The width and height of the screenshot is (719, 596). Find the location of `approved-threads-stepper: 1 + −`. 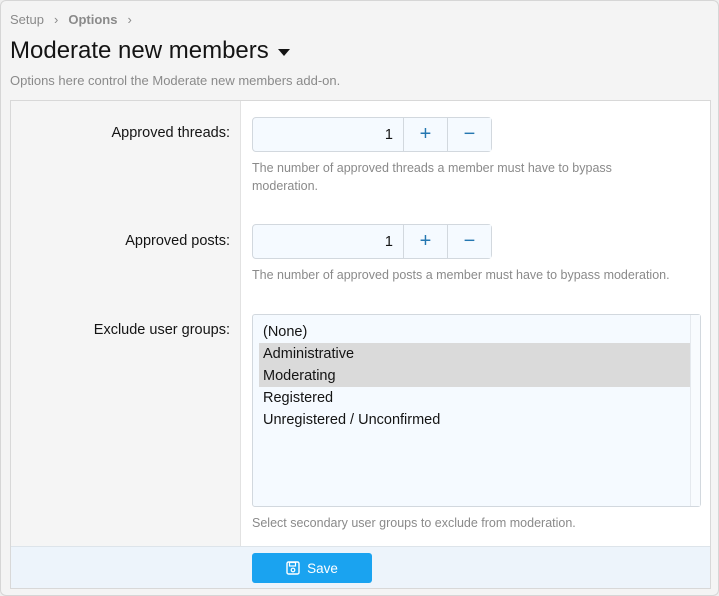

approved-threads-stepper: 1 + − is located at coordinates (372, 134).